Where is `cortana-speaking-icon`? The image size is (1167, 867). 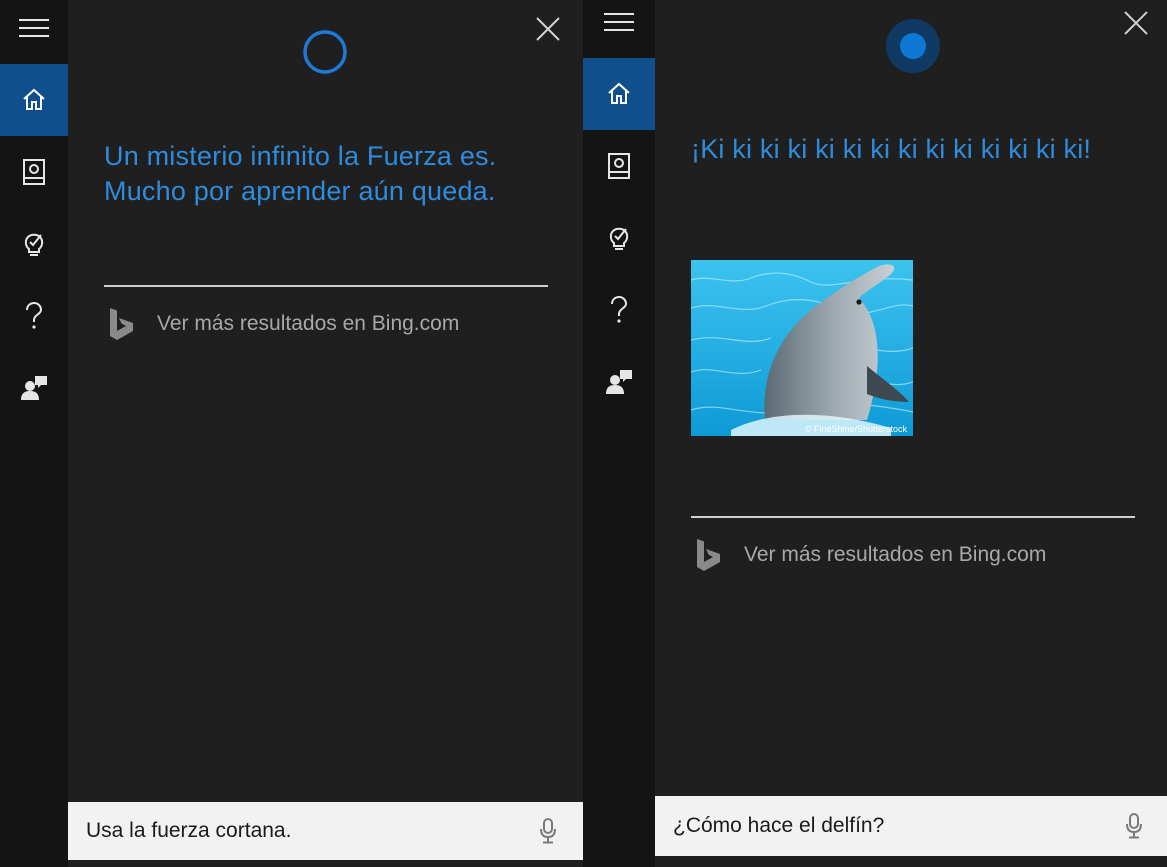
cortana-speaking-icon is located at coordinates (913, 46).